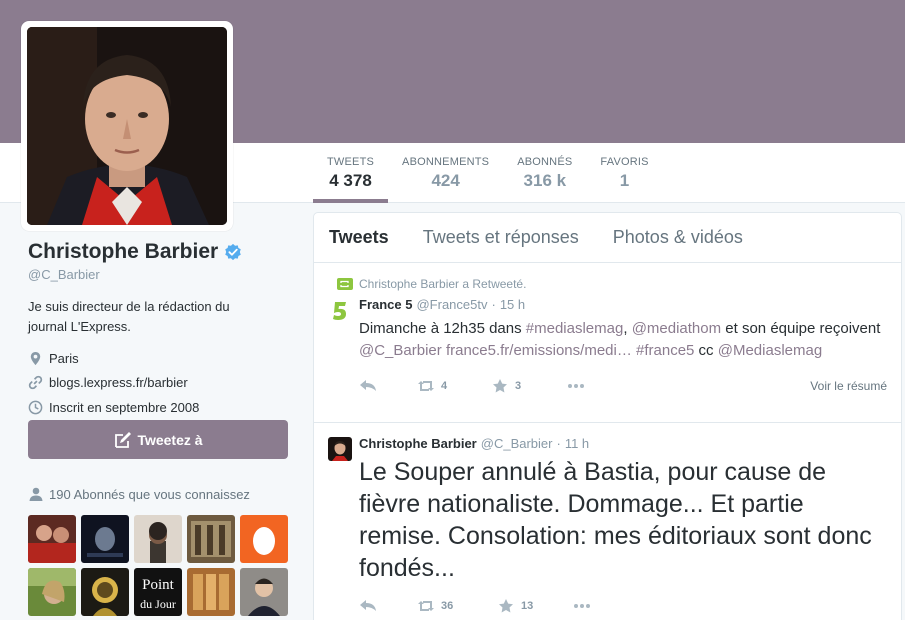 This screenshot has width=905, height=620. What do you see at coordinates (575, 328) in the screenshot?
I see `hashtag-link: #mediaslemag` at bounding box center [575, 328].